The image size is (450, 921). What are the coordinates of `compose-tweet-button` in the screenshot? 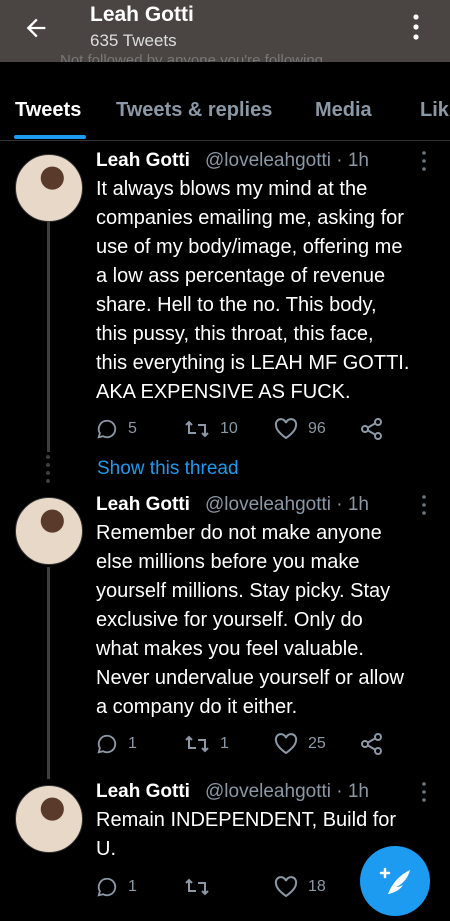 It's located at (395, 881).